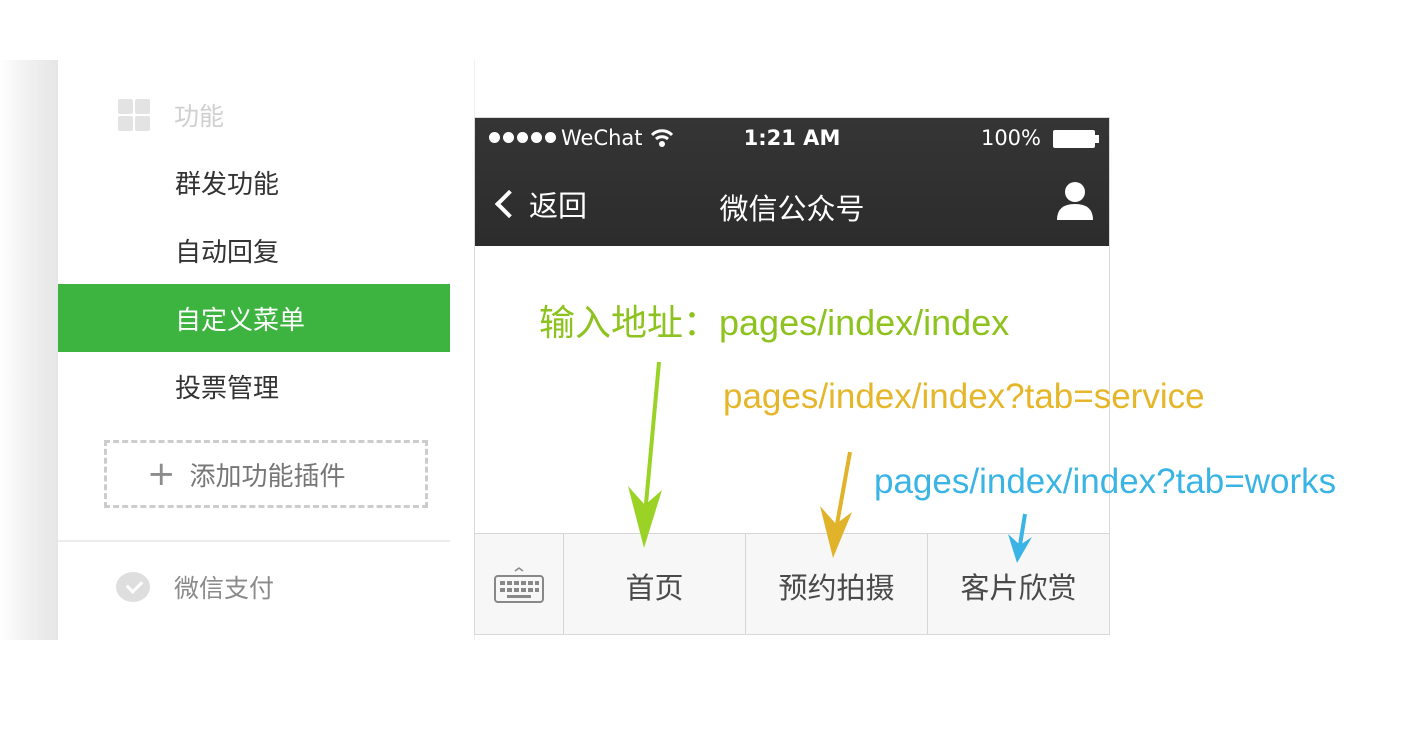  Describe the element at coordinates (792, 182) in the screenshot. I see `phone-top-bar: WeChat 1:21 AM 100% 返回 微信公众号` at that location.